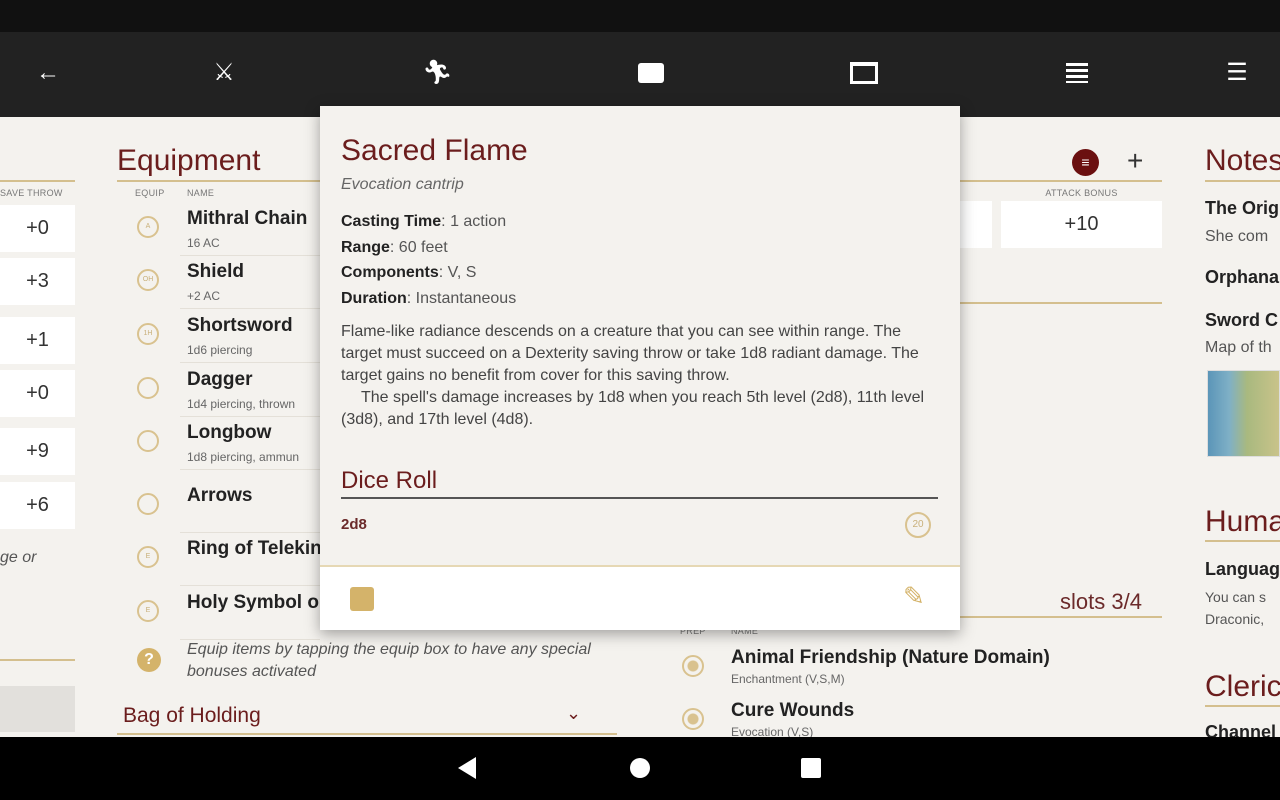 The height and width of the screenshot is (800, 1280). Describe the element at coordinates (219, 496) in the screenshot. I see `item-name: Arrows` at that location.